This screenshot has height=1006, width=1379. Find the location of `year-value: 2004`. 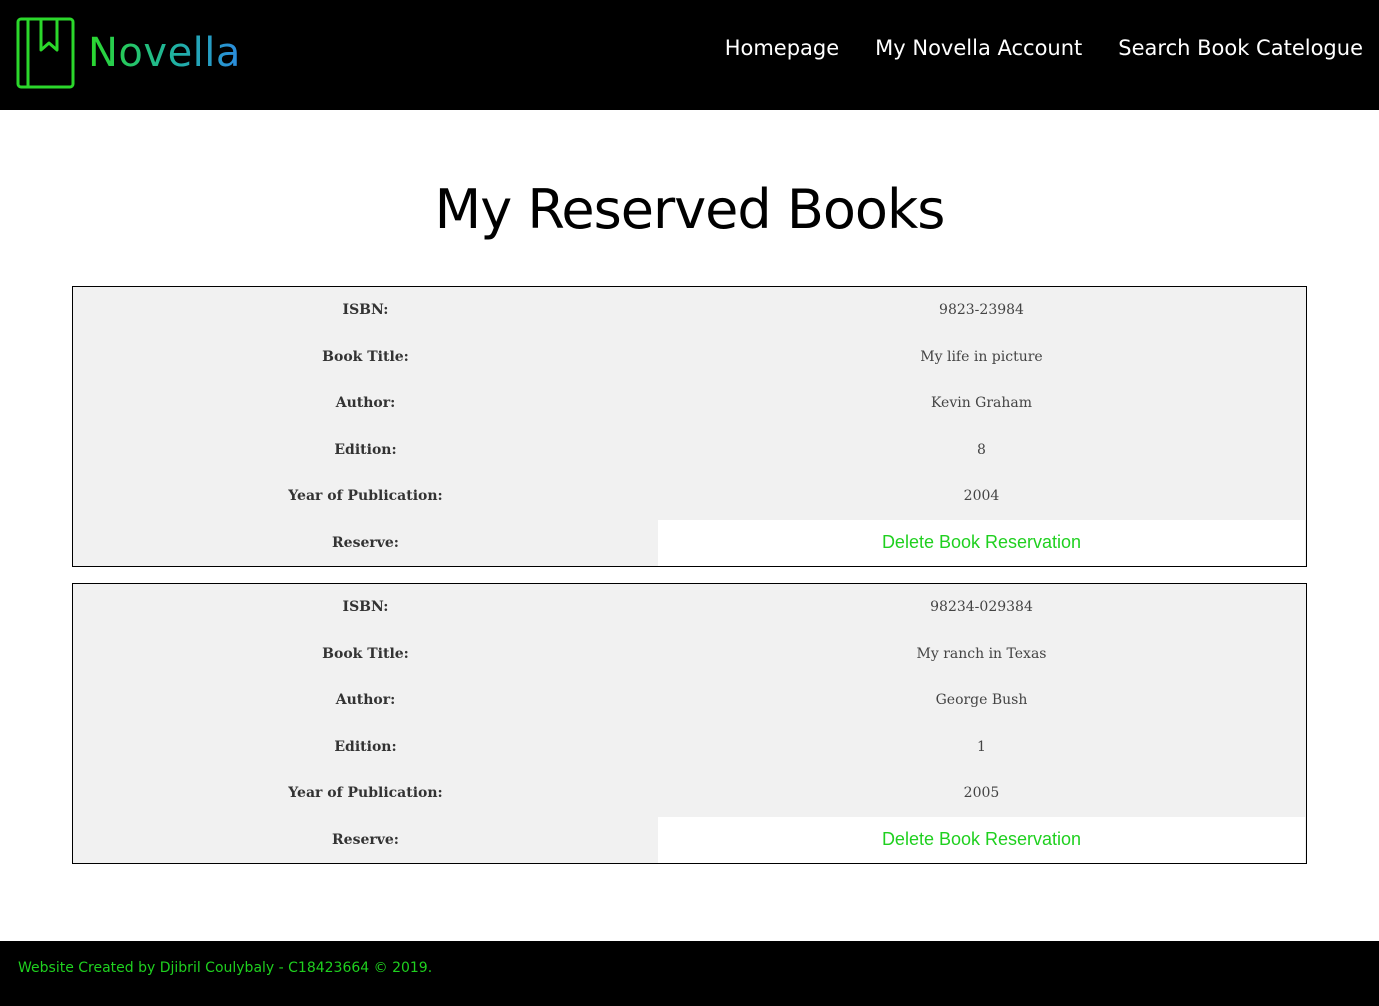

year-value: 2004 is located at coordinates (981, 496).